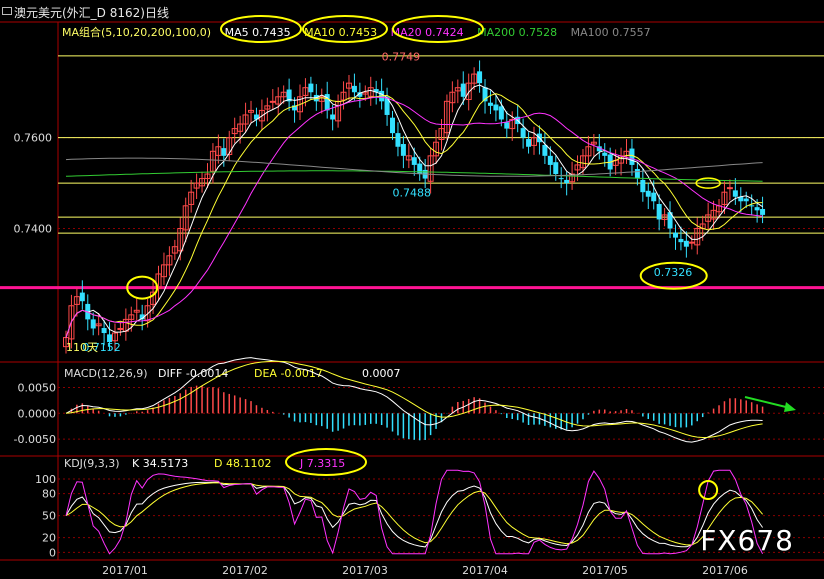 The image size is (824, 579). I want to click on macd-tick-label: -0.0050, so click(35, 439).